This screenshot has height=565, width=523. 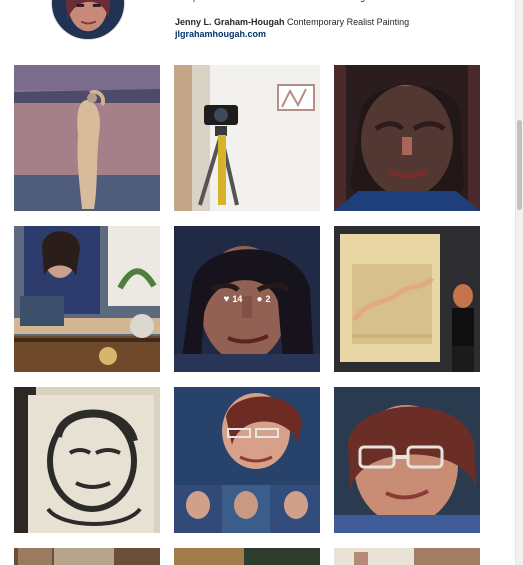 I want to click on comments-chip: ● 2, so click(x=263, y=299).